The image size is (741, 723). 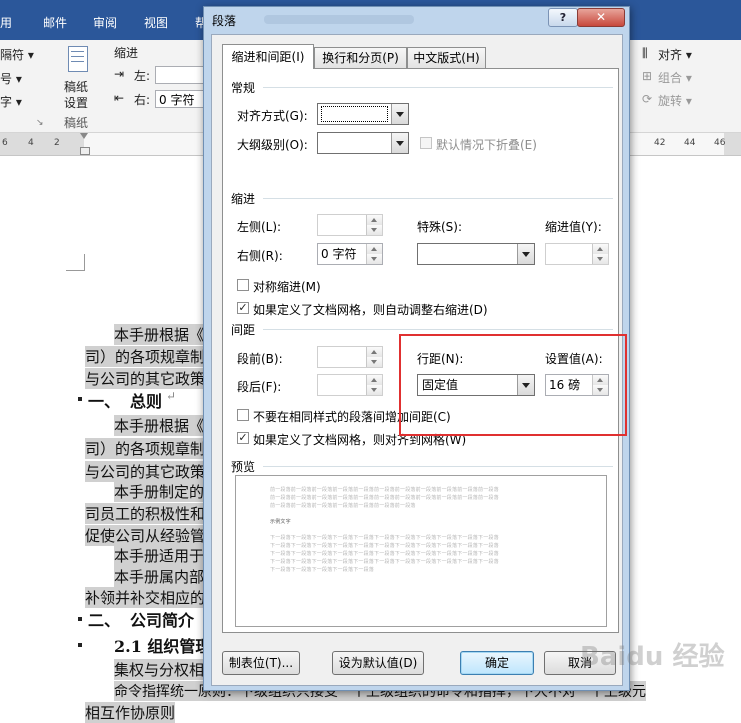 What do you see at coordinates (675, 77) in the screenshot?
I see `group-button: 组合 ▾` at bounding box center [675, 77].